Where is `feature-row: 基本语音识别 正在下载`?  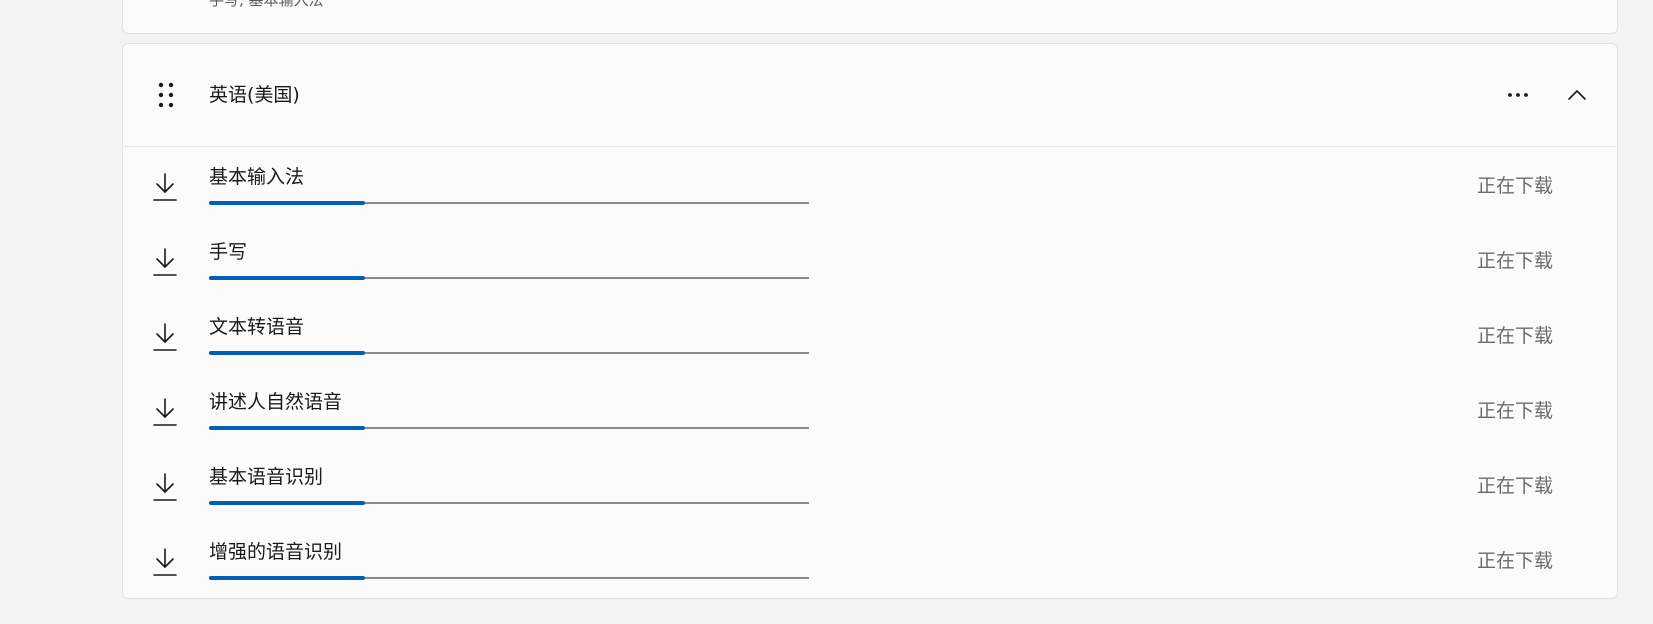
feature-row: 基本语音识别 正在下载 is located at coordinates (870, 484).